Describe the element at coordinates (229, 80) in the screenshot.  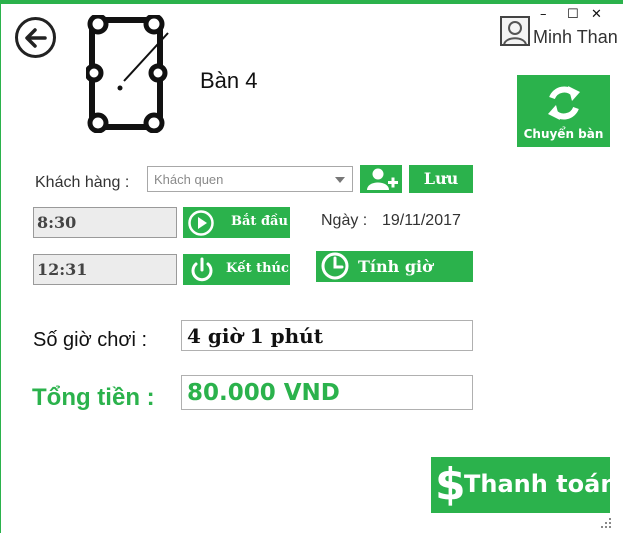
I see `table-name: Bàn 4` at that location.